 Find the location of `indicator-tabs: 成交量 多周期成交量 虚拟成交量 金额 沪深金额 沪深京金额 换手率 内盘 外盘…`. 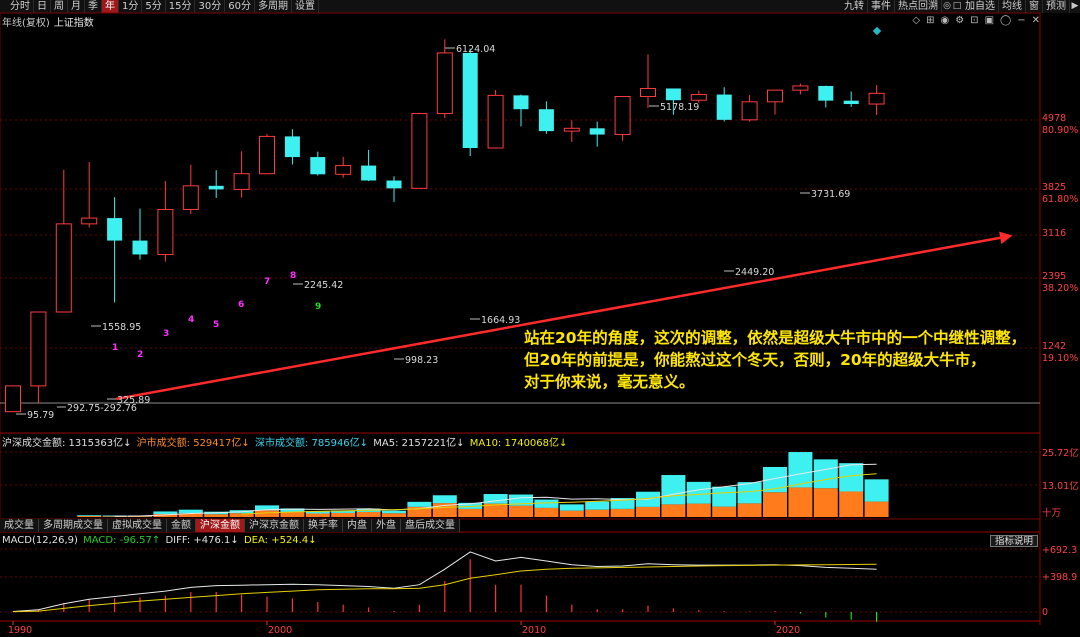

indicator-tabs: 成交量 多周期成交量 虚拟成交量 金额 沪深金额 沪深京金额 换手率 内盘 外盘… is located at coordinates (230, 525).